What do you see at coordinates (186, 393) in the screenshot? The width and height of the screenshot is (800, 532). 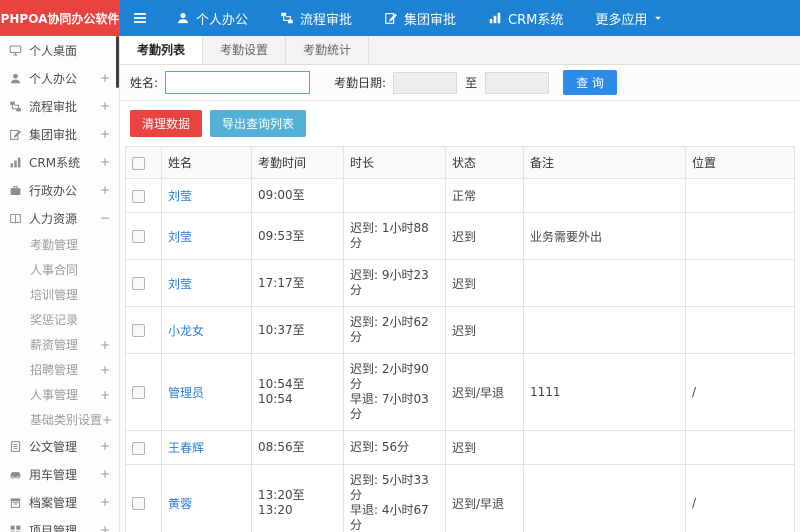 I see `employee-name-link: 管理员` at bounding box center [186, 393].